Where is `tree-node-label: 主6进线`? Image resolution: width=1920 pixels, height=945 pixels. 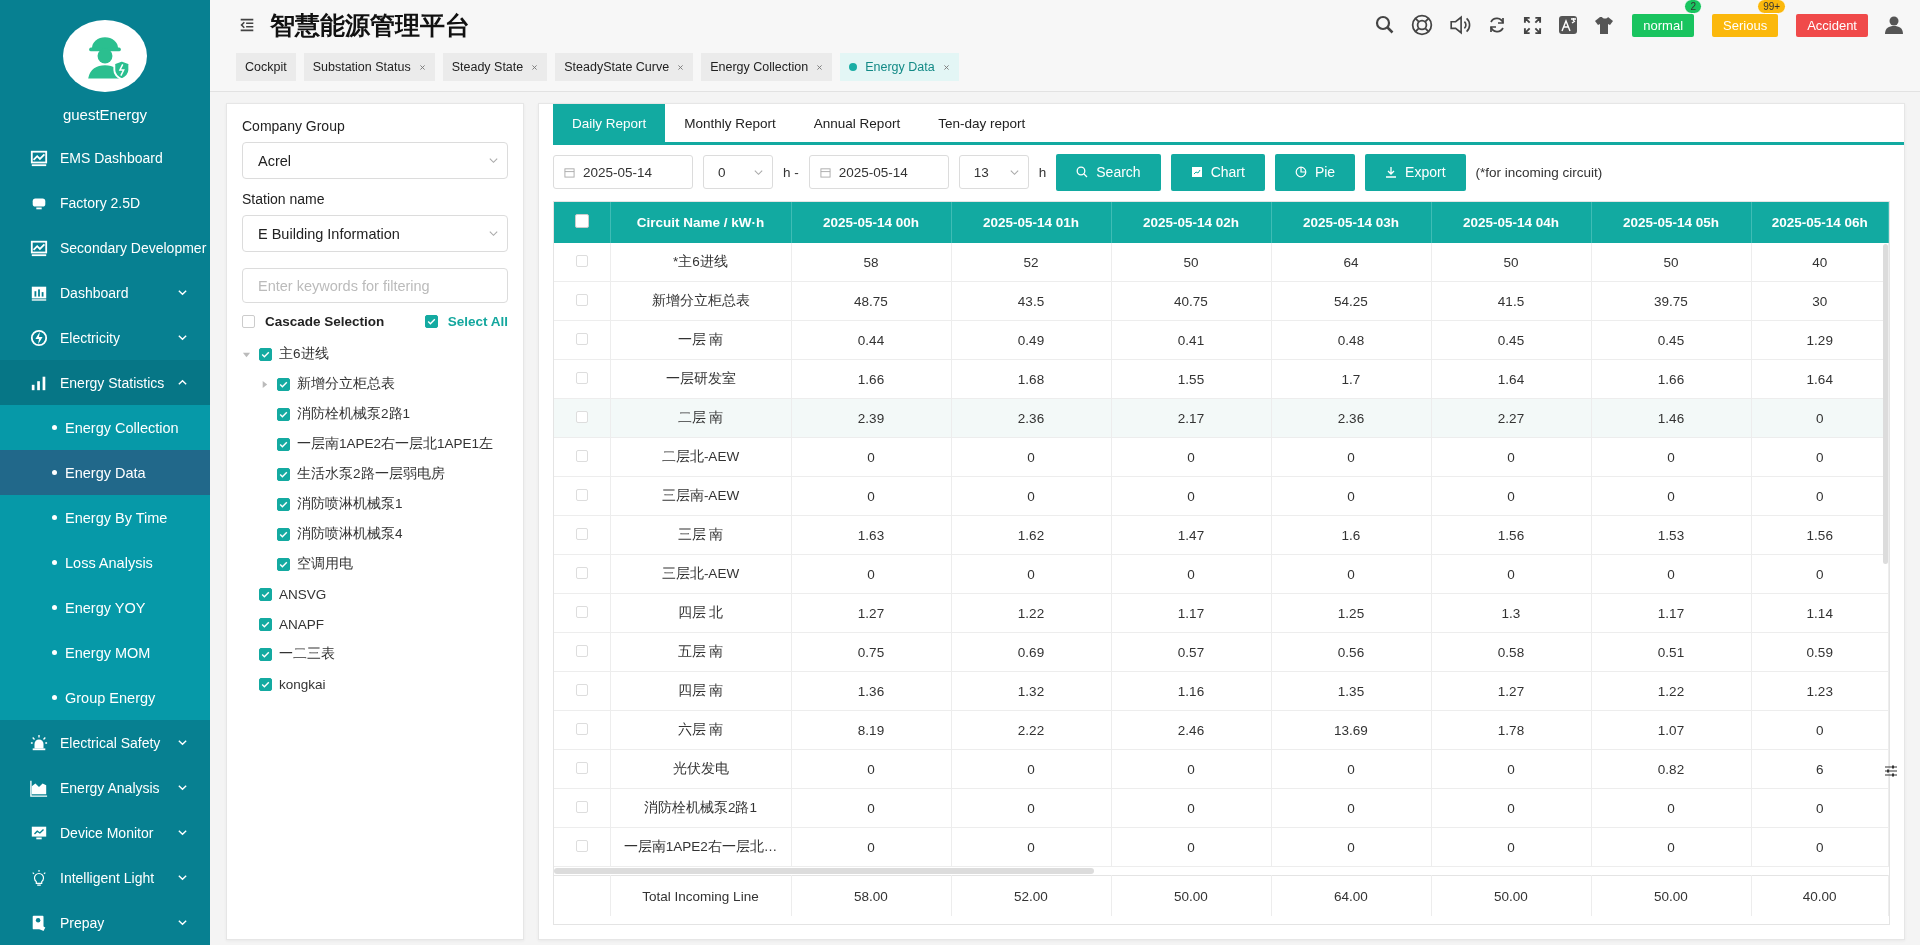 tree-node-label: 主6进线 is located at coordinates (304, 354).